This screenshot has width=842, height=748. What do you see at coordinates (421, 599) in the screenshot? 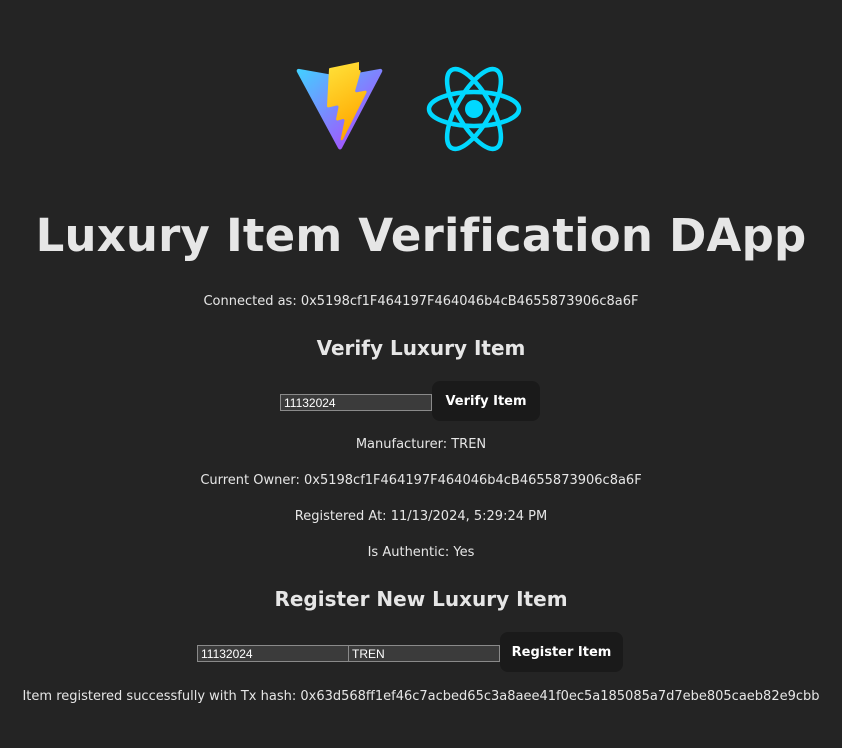
I see `register-section-heading: Register New Luxury Item` at bounding box center [421, 599].